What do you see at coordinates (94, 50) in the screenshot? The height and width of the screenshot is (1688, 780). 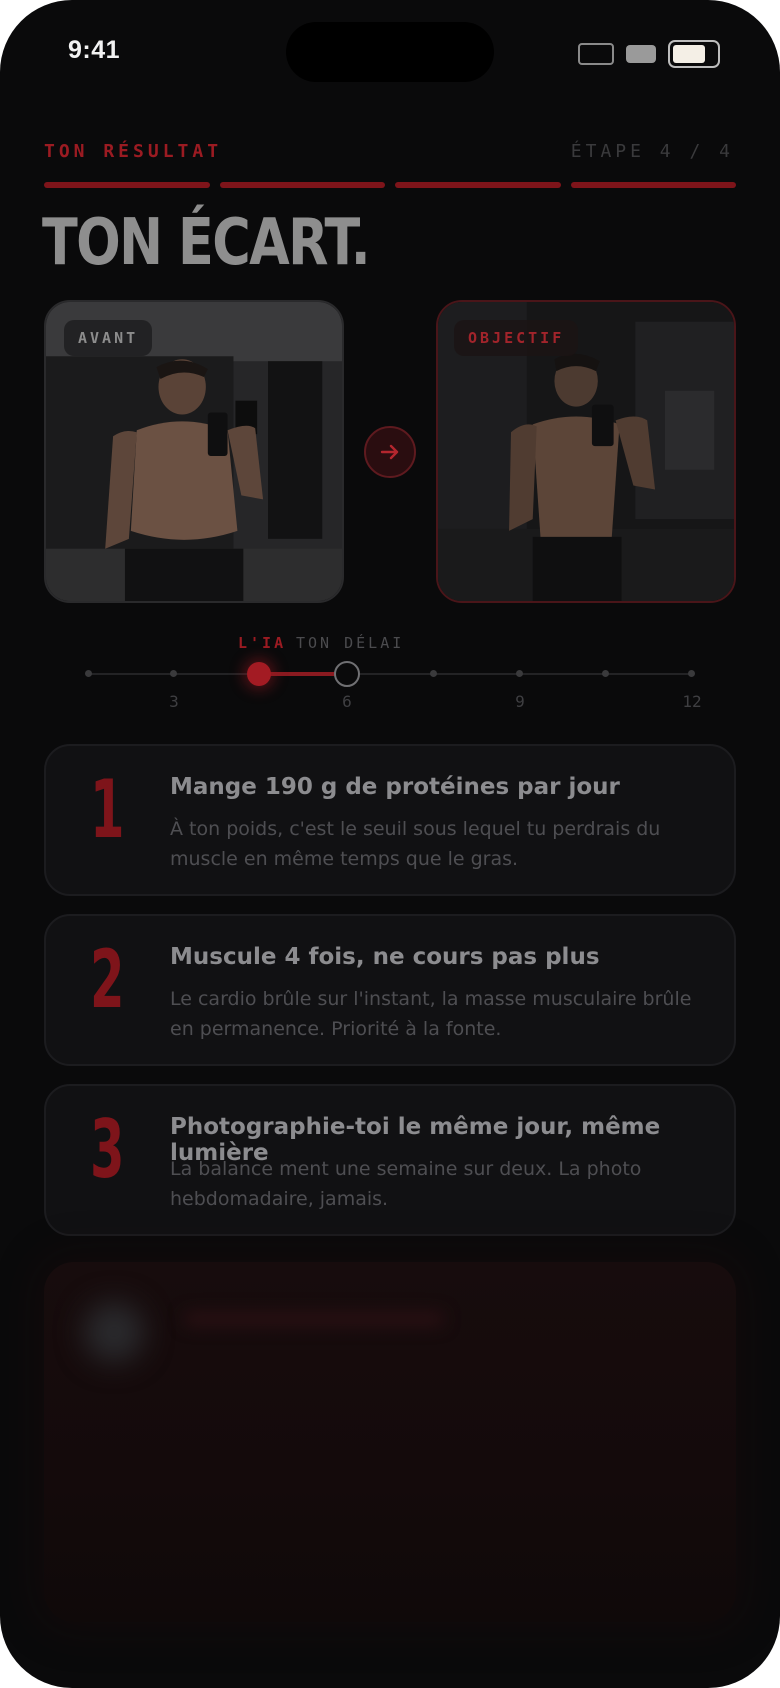 I see `status-time: 9:41` at bounding box center [94, 50].